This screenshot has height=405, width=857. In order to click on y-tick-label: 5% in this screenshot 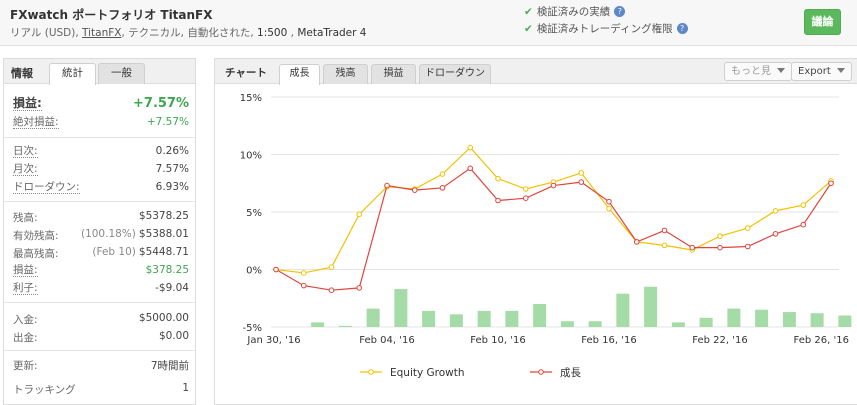, I will do `click(254, 213)`.